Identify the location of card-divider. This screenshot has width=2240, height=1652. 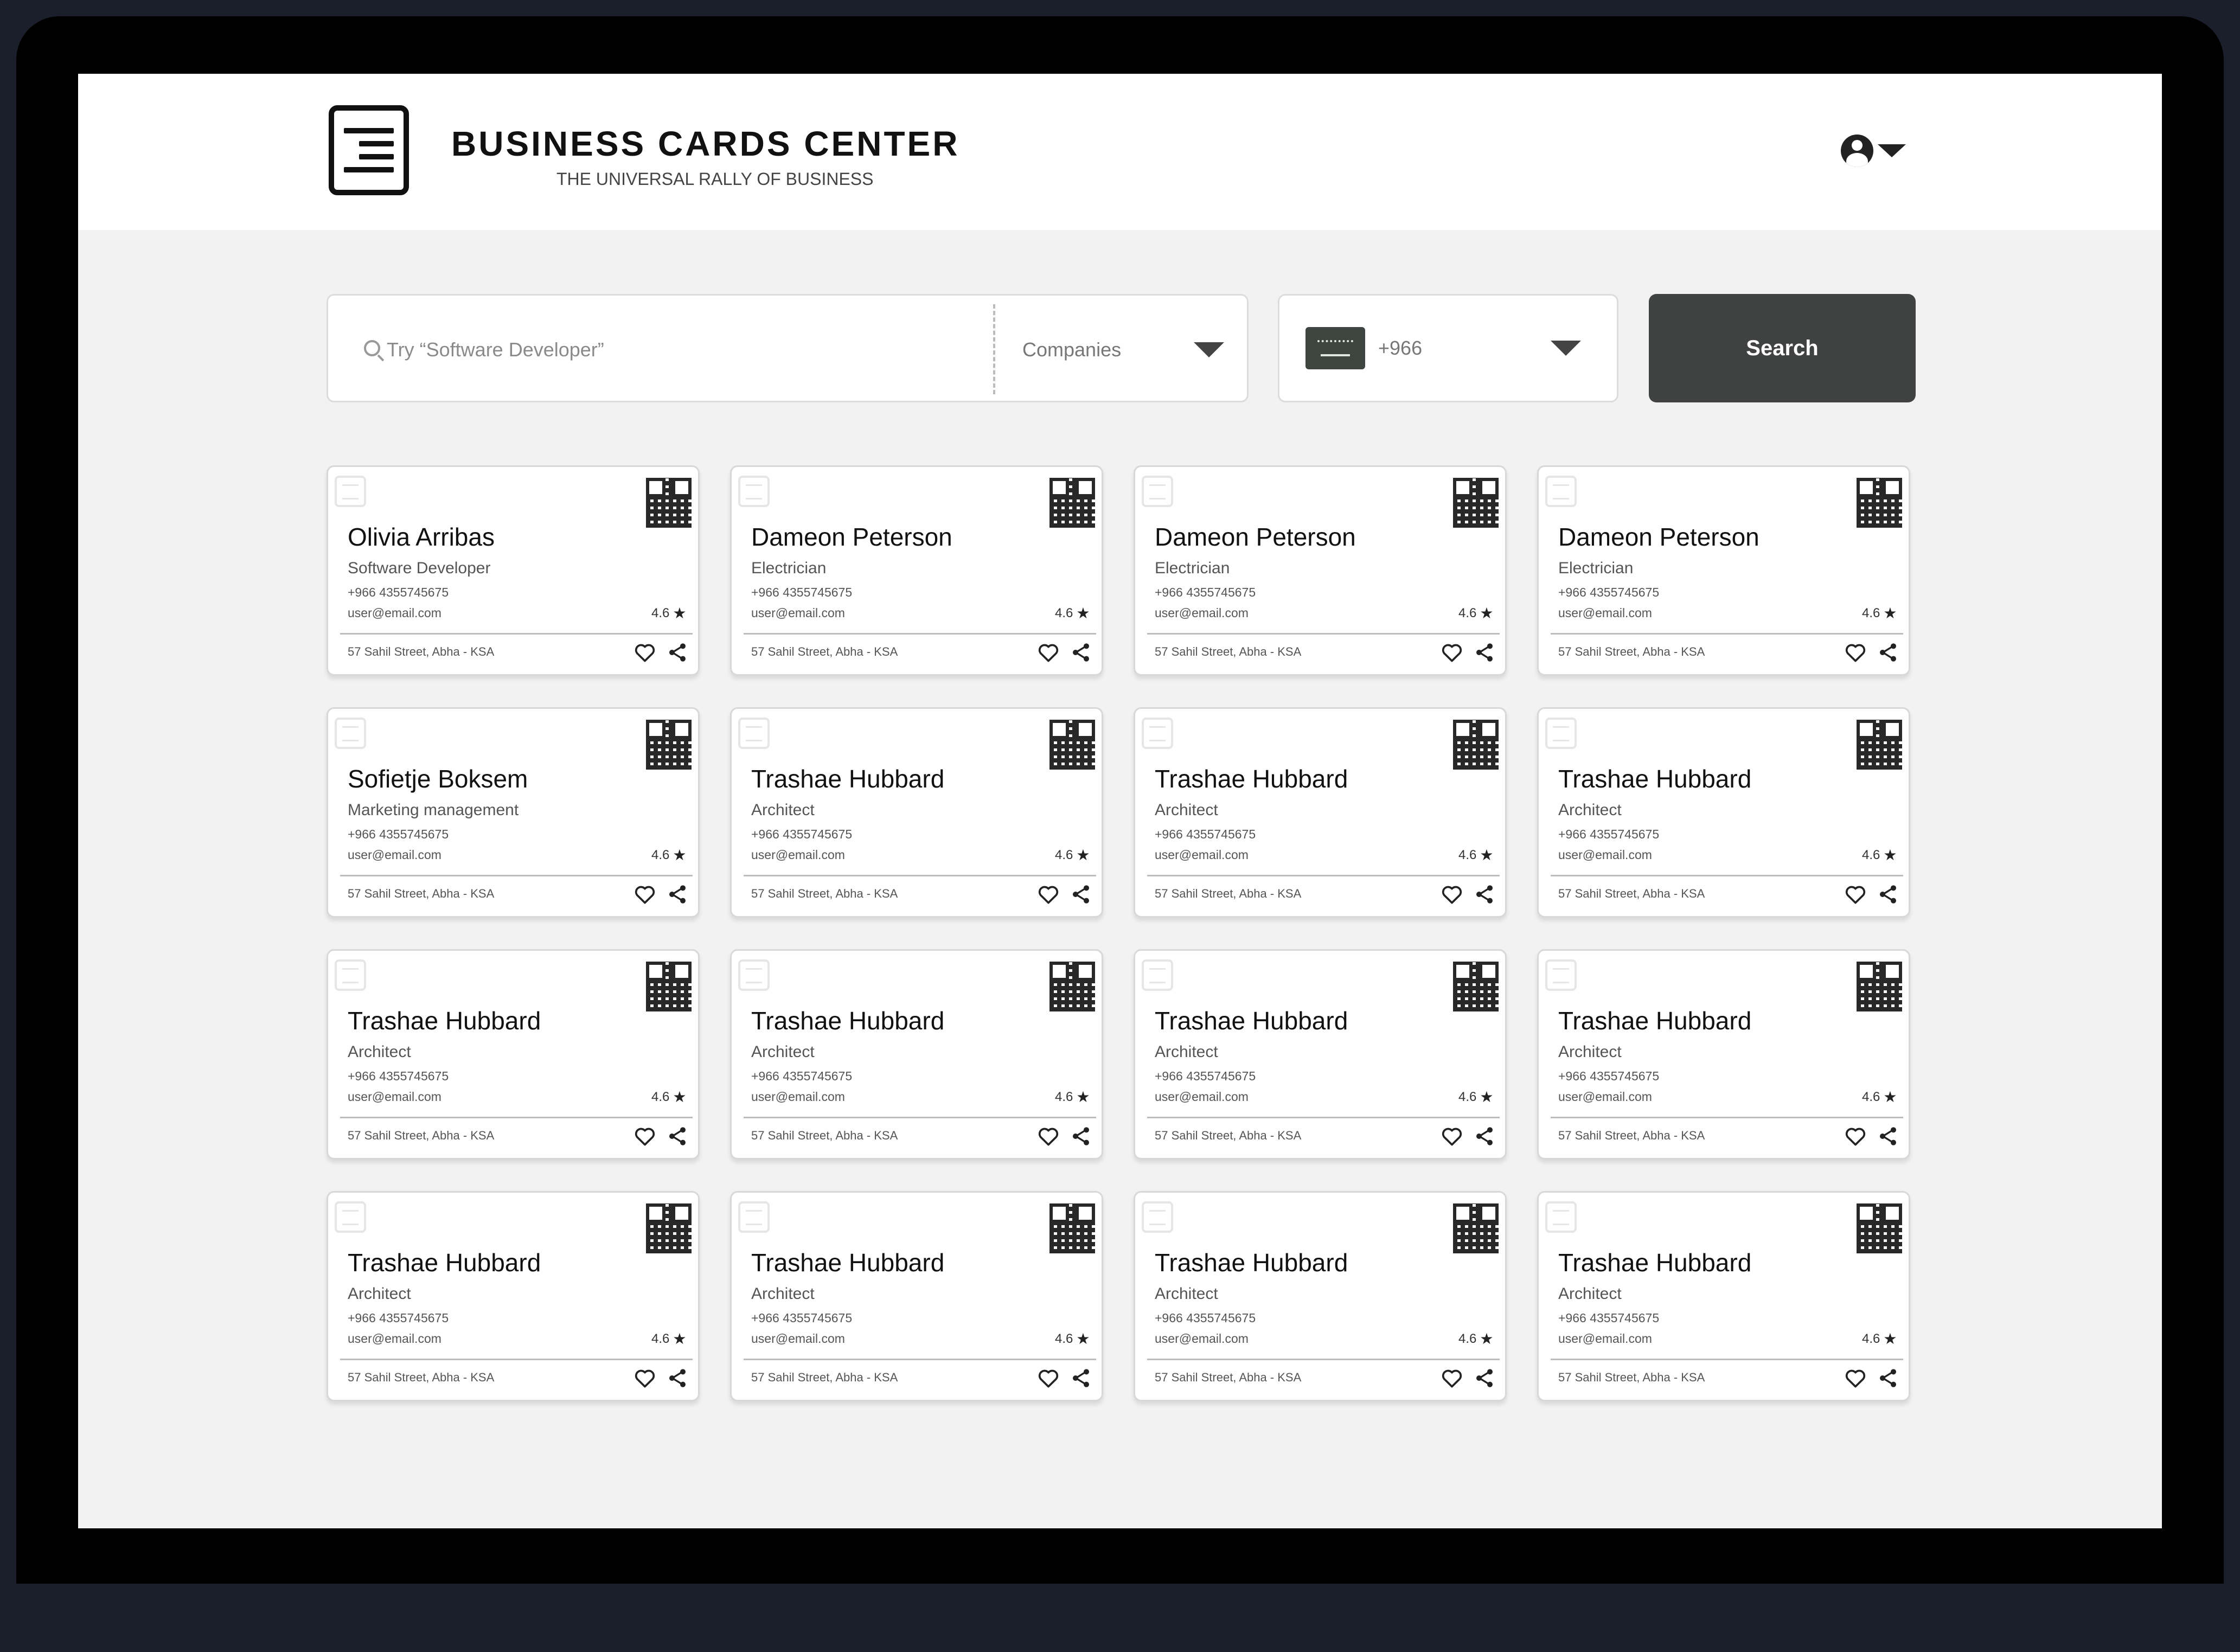
(516, 876).